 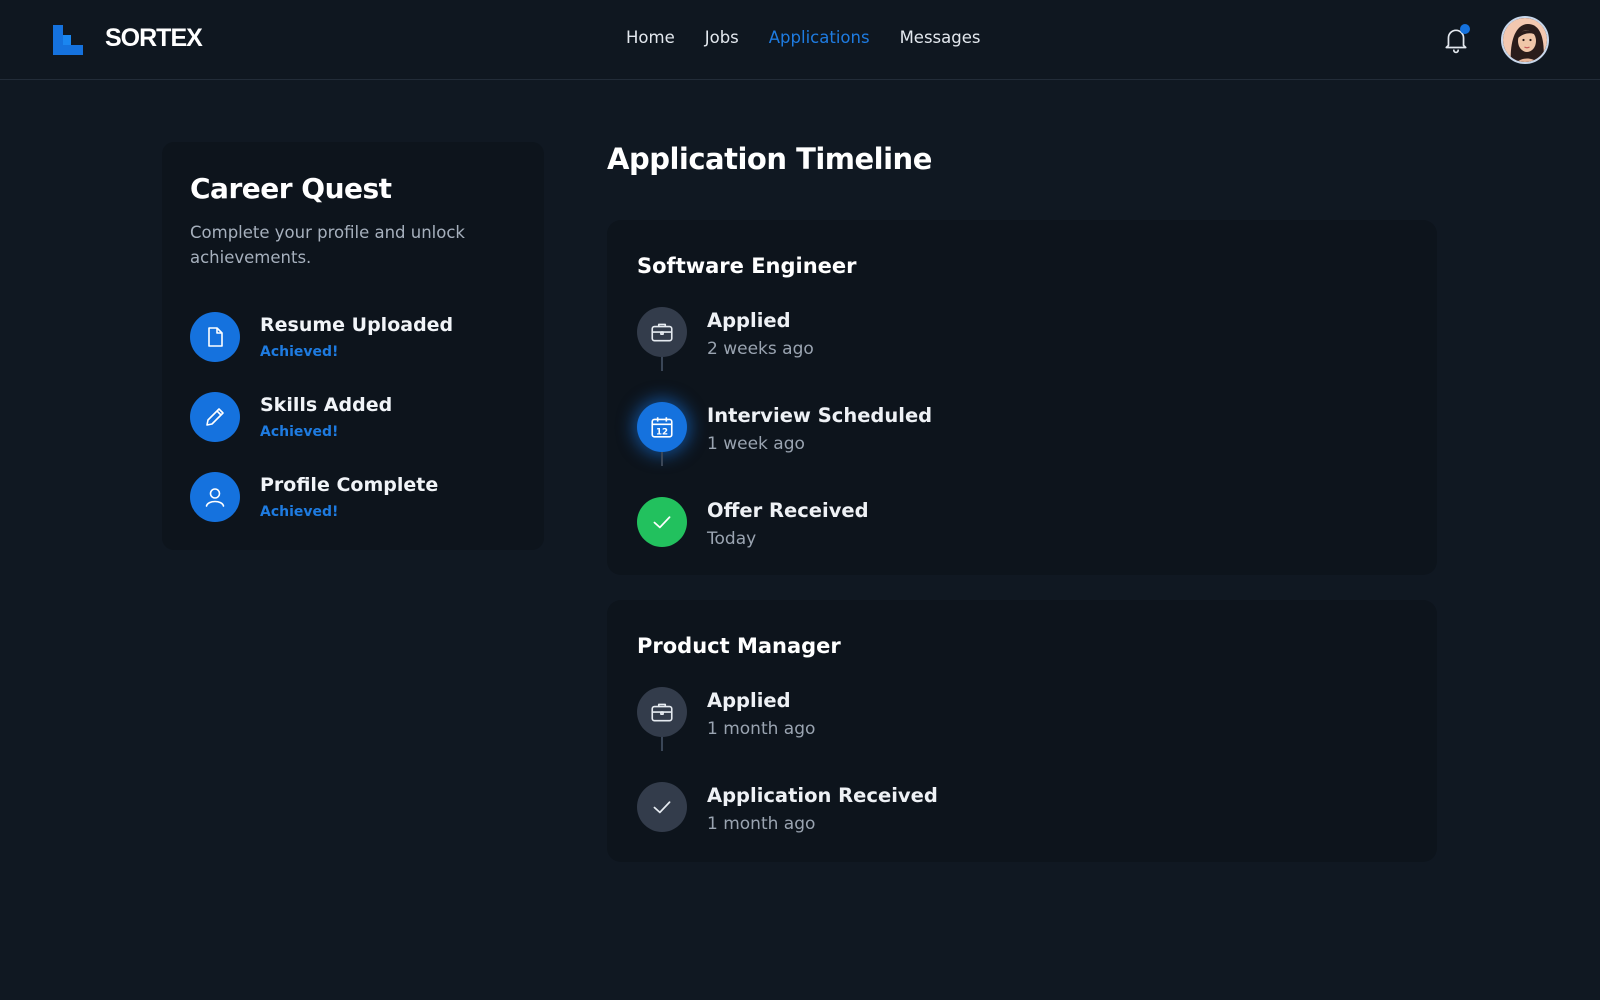 What do you see at coordinates (360, 498) in the screenshot?
I see `achievement-item: Profile Complete Achieved!` at bounding box center [360, 498].